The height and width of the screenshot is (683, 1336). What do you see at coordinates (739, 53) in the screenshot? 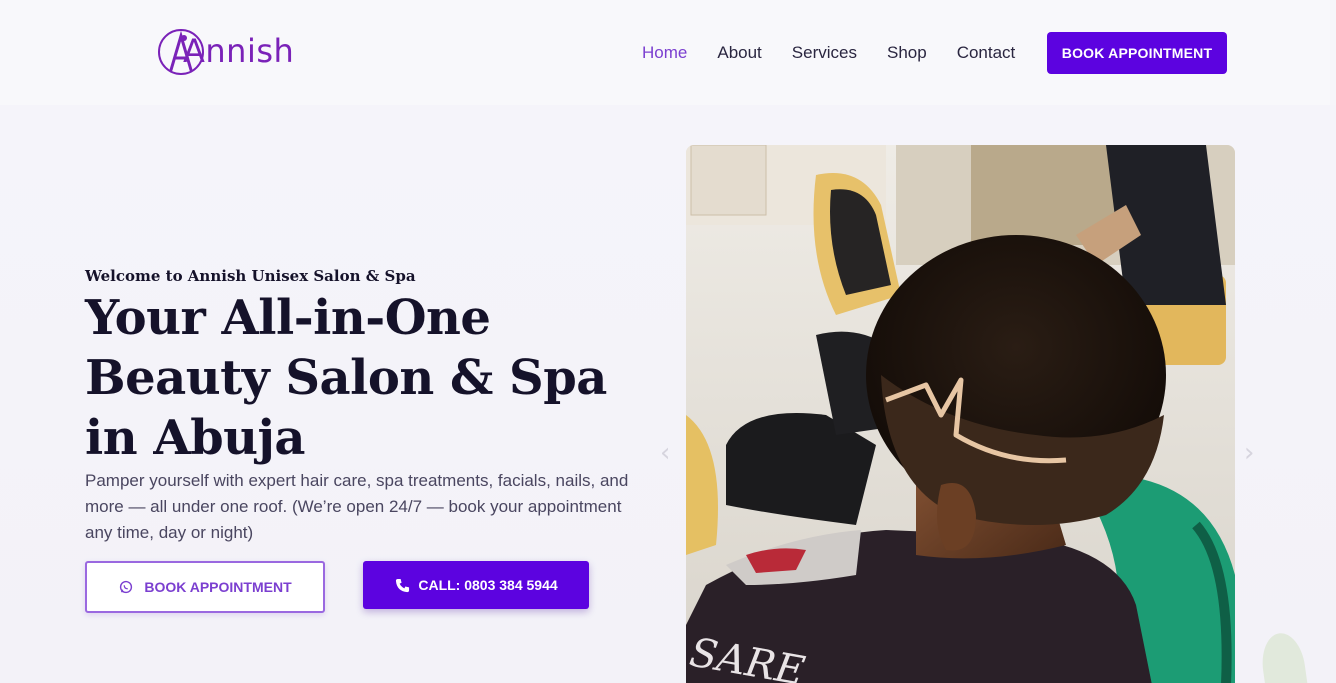
I see `nav-about: About` at bounding box center [739, 53].